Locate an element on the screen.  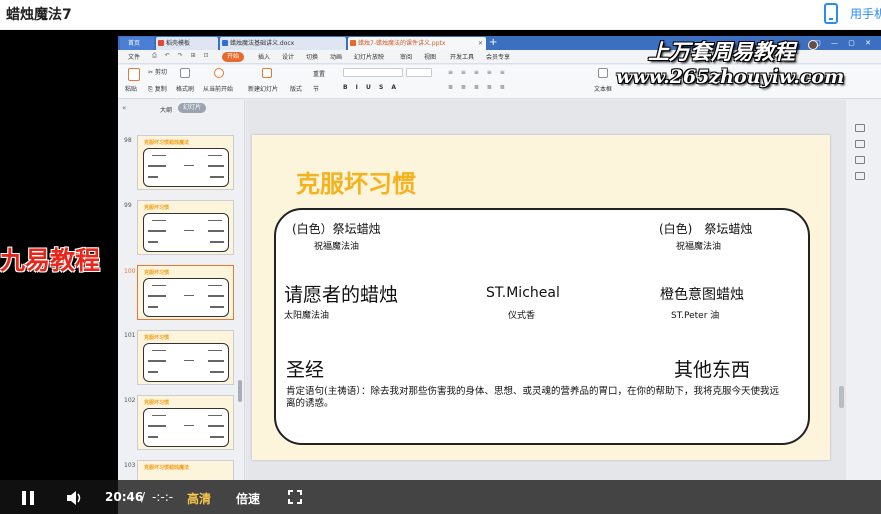
cut-button: ✂ 剪切 is located at coordinates (157, 71).